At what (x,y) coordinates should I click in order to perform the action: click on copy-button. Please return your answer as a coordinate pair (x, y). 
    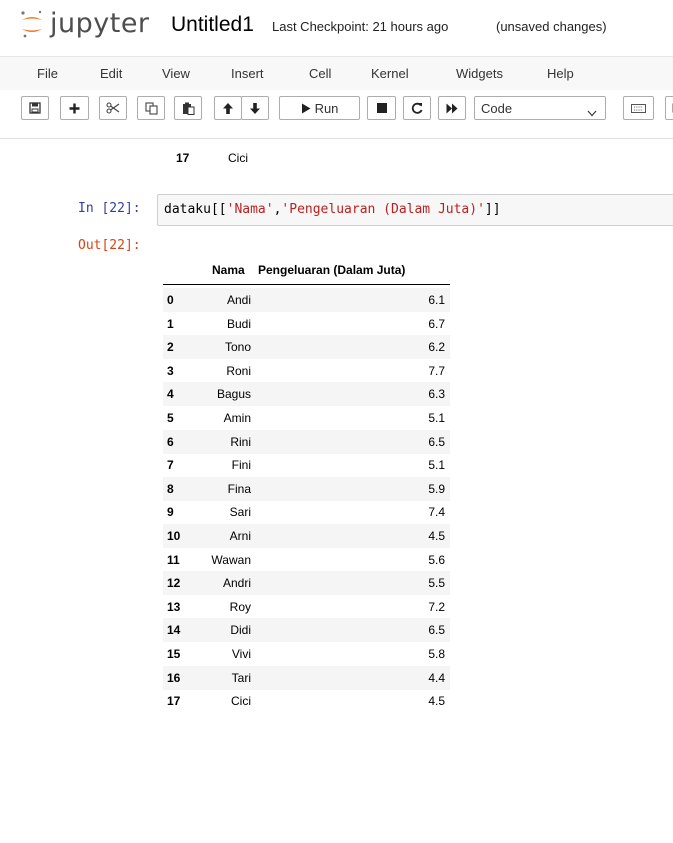
    Looking at the image, I should click on (151, 108).